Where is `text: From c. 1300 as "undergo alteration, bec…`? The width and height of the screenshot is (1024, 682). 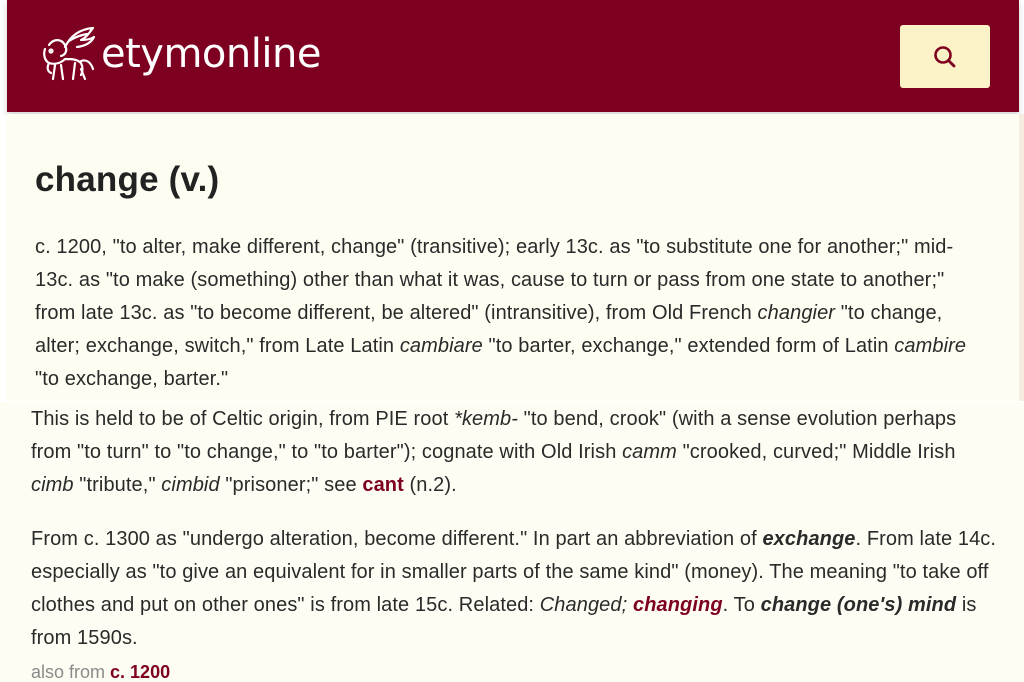
text: From c. 1300 as "undergo alteration, bec… is located at coordinates (397, 539).